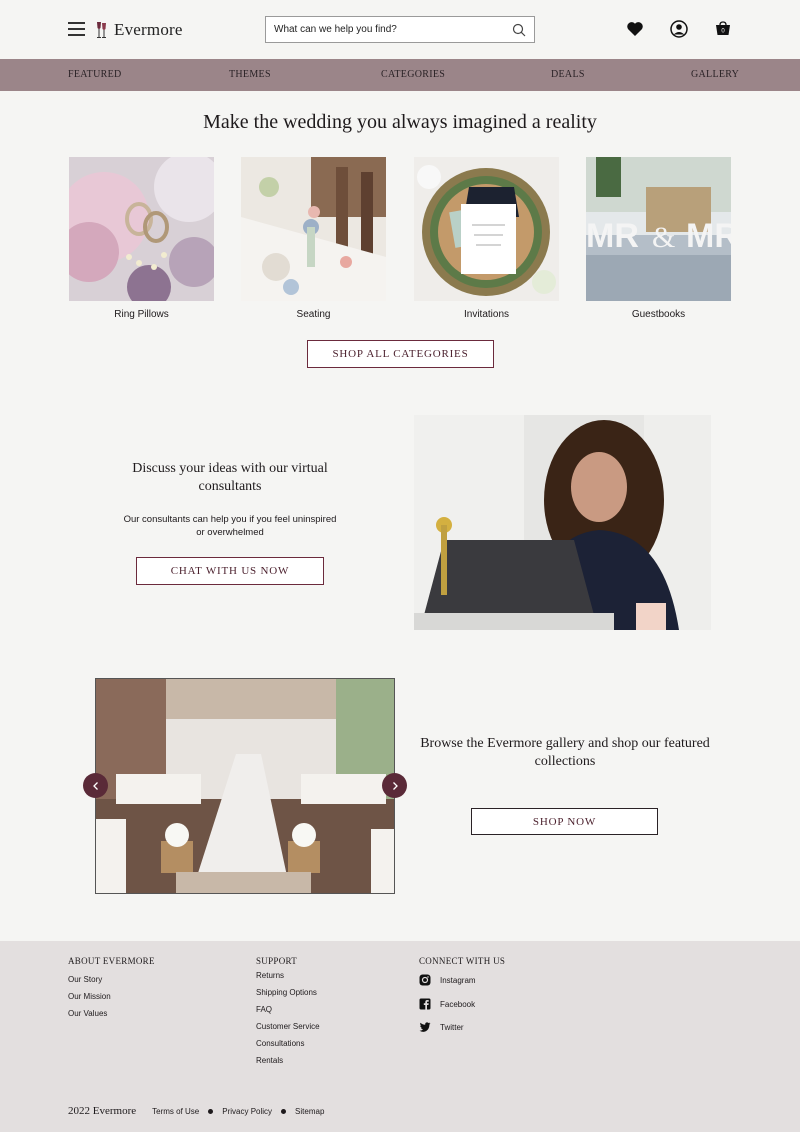 The height and width of the screenshot is (1132, 800). I want to click on privacy-policy-link: Privacy Policy, so click(247, 1111).